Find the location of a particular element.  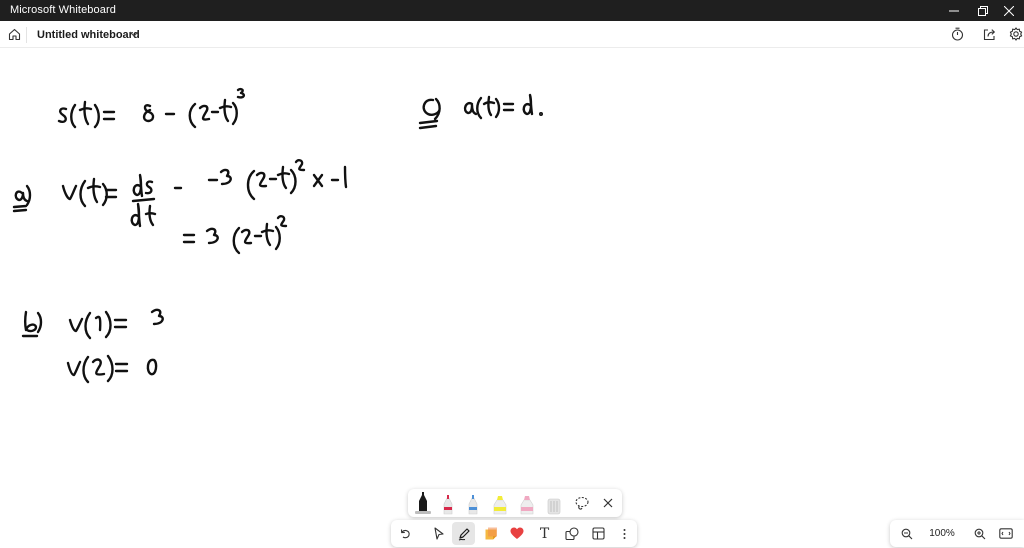

red-pen-icon is located at coordinates (448, 505).